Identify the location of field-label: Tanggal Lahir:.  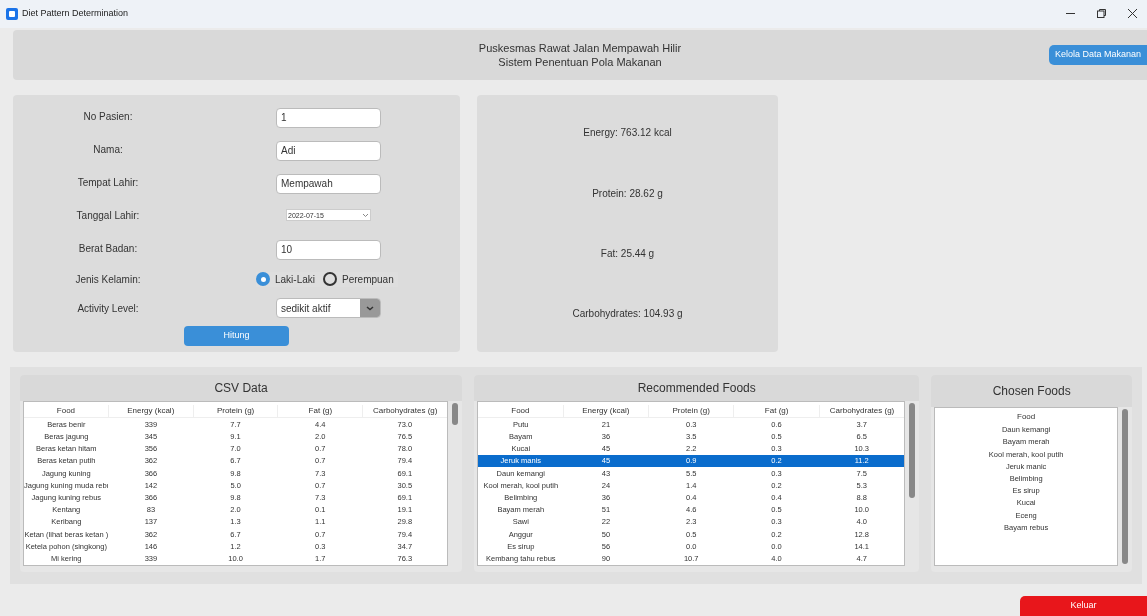
(108, 215).